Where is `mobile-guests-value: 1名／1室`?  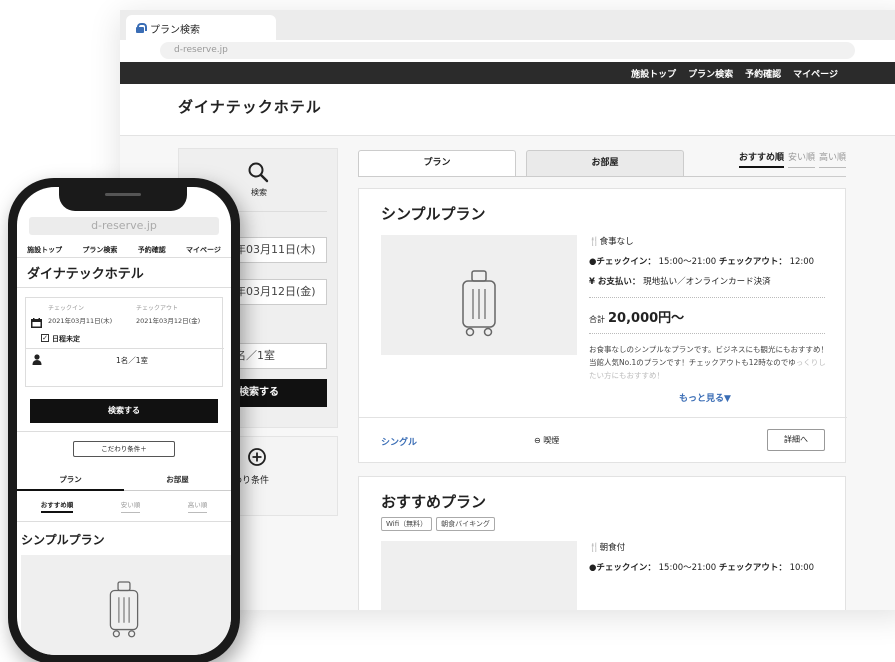
mobile-guests-value: 1名／1室 is located at coordinates (132, 360).